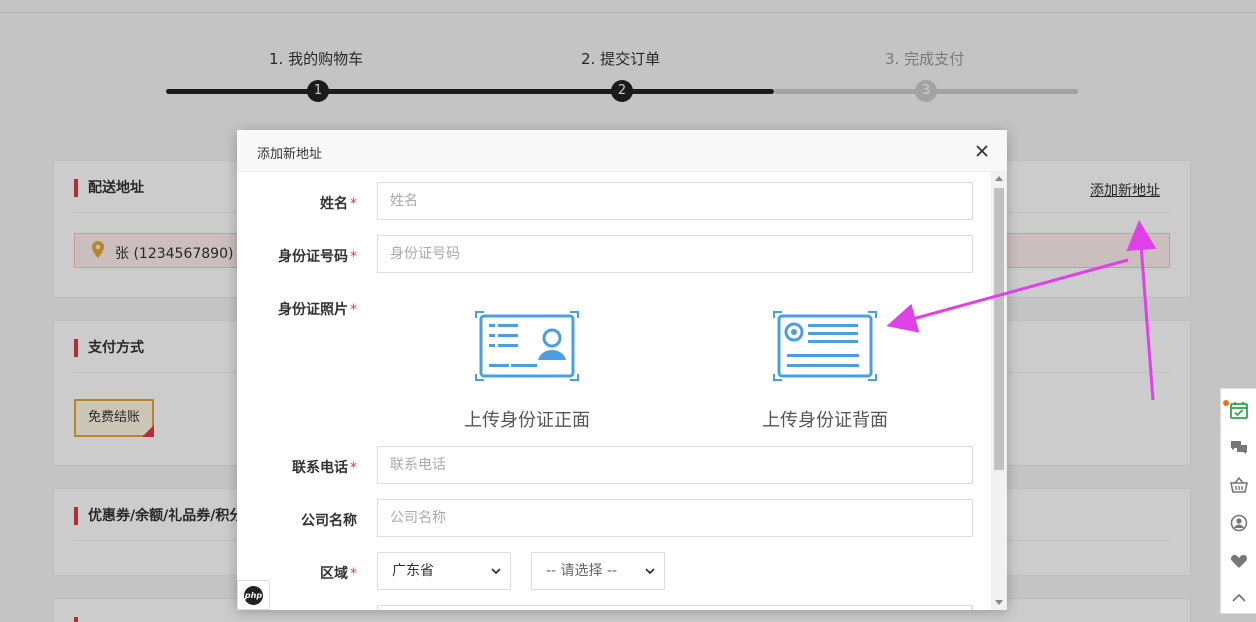  I want to click on upload-id-back: 上传身份证背面, so click(825, 375).